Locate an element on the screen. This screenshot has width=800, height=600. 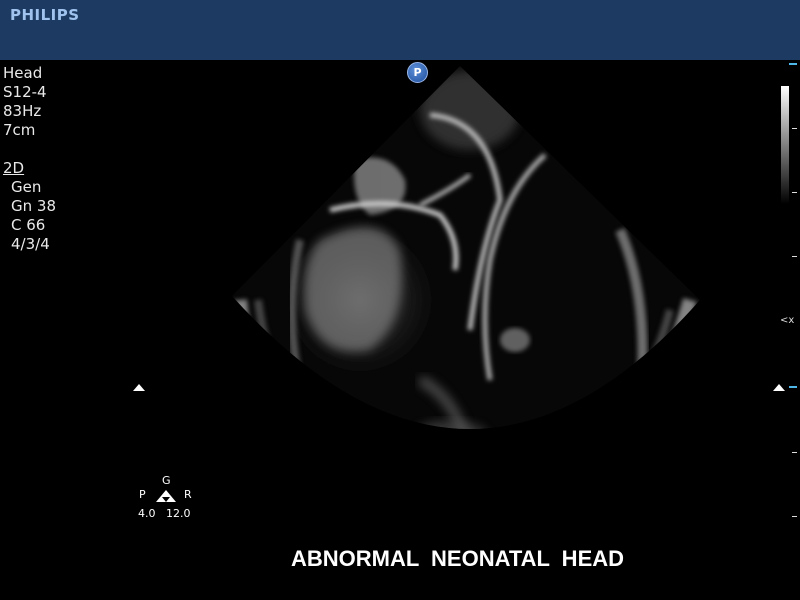
probe-orientation-badge: P is located at coordinates (417, 72).